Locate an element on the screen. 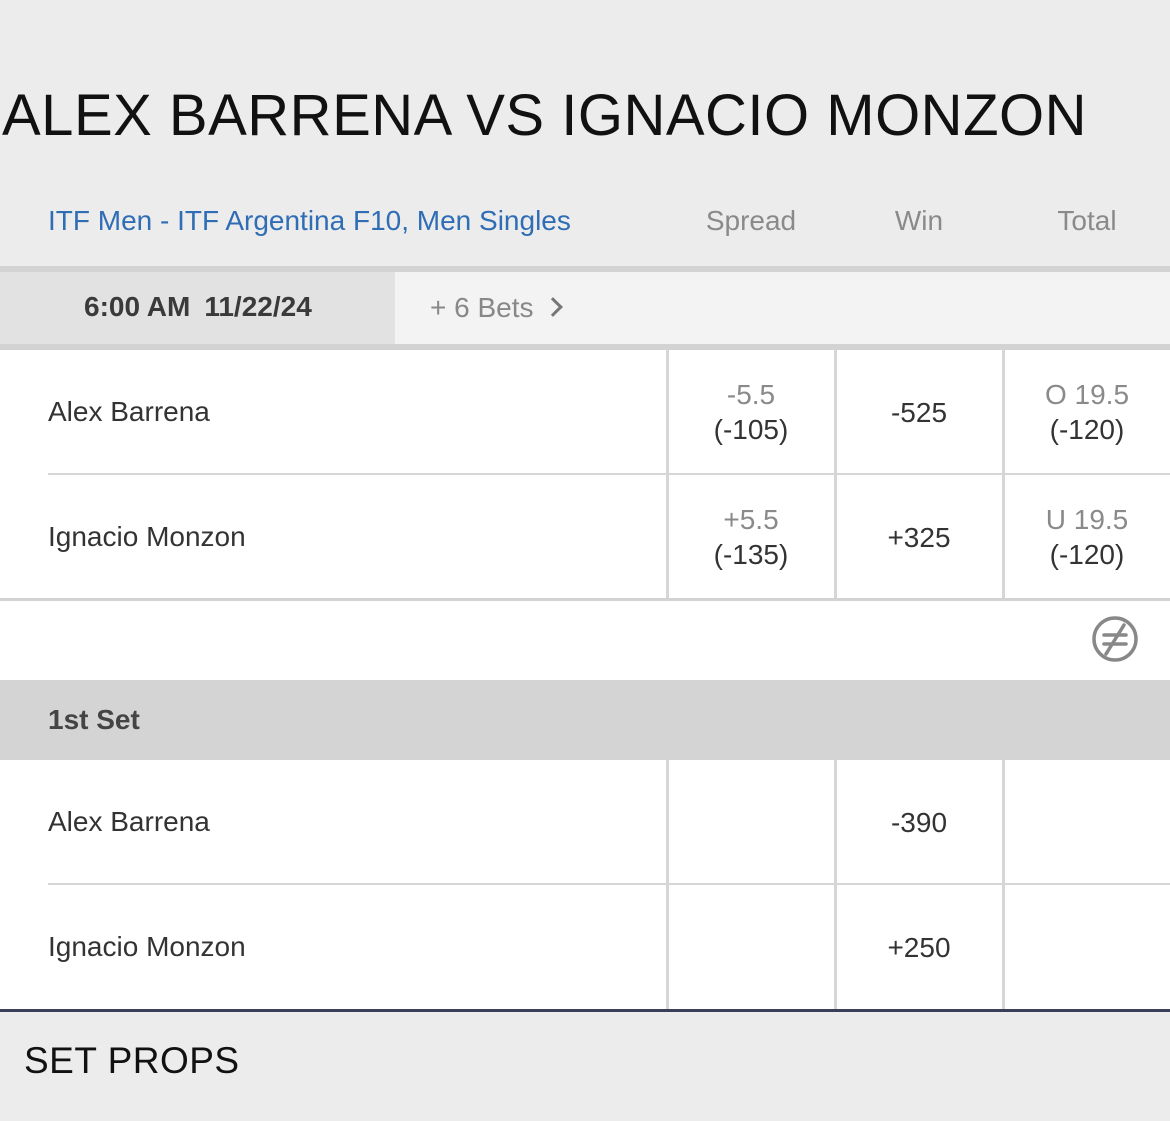  event-time: 6:00 AM is located at coordinates (137, 306).